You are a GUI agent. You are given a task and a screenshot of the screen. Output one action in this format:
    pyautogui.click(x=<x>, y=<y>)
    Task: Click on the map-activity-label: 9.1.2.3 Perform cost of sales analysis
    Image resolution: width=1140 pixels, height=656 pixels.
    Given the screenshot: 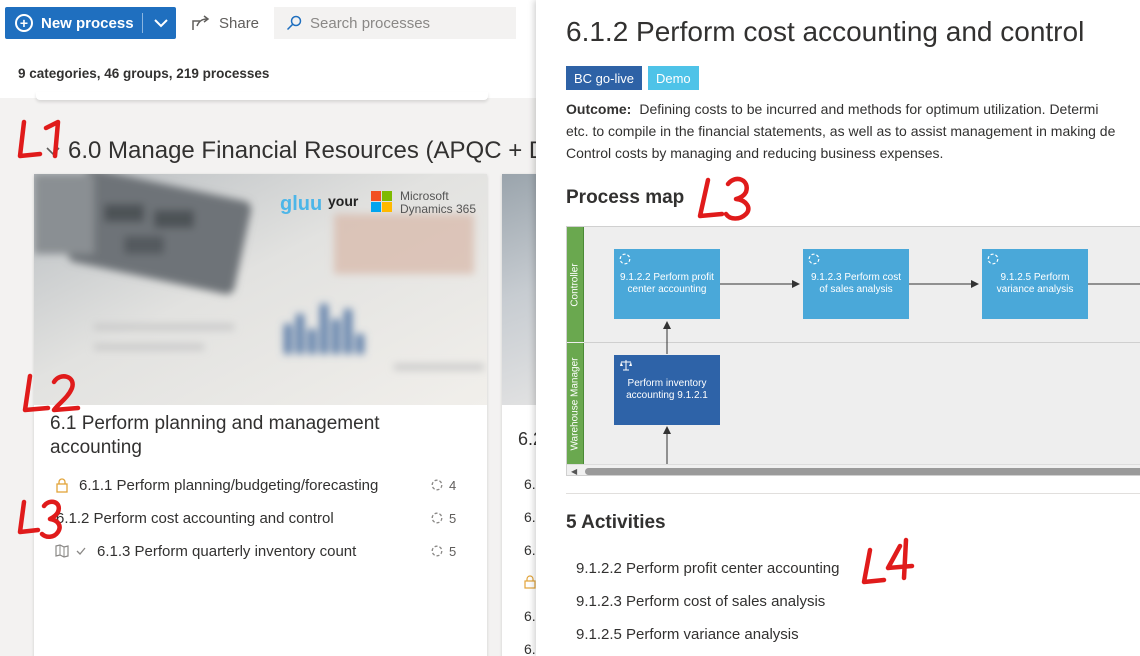 What is the action you would take?
    pyautogui.click(x=856, y=283)
    